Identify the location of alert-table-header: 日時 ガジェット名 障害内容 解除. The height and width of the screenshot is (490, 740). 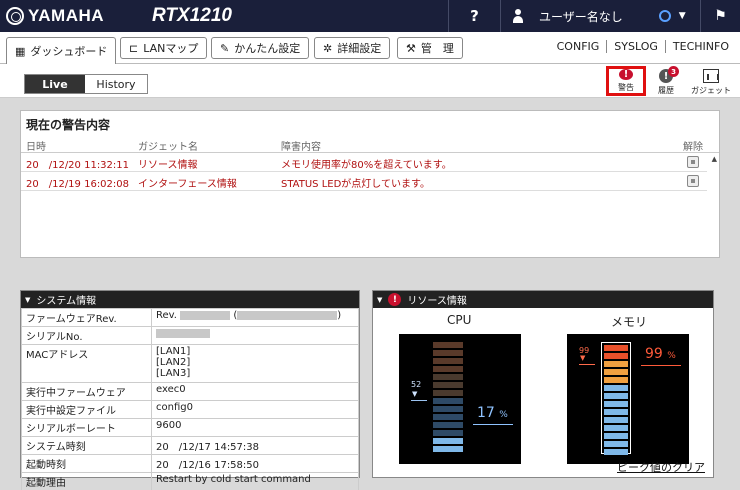
(370, 144).